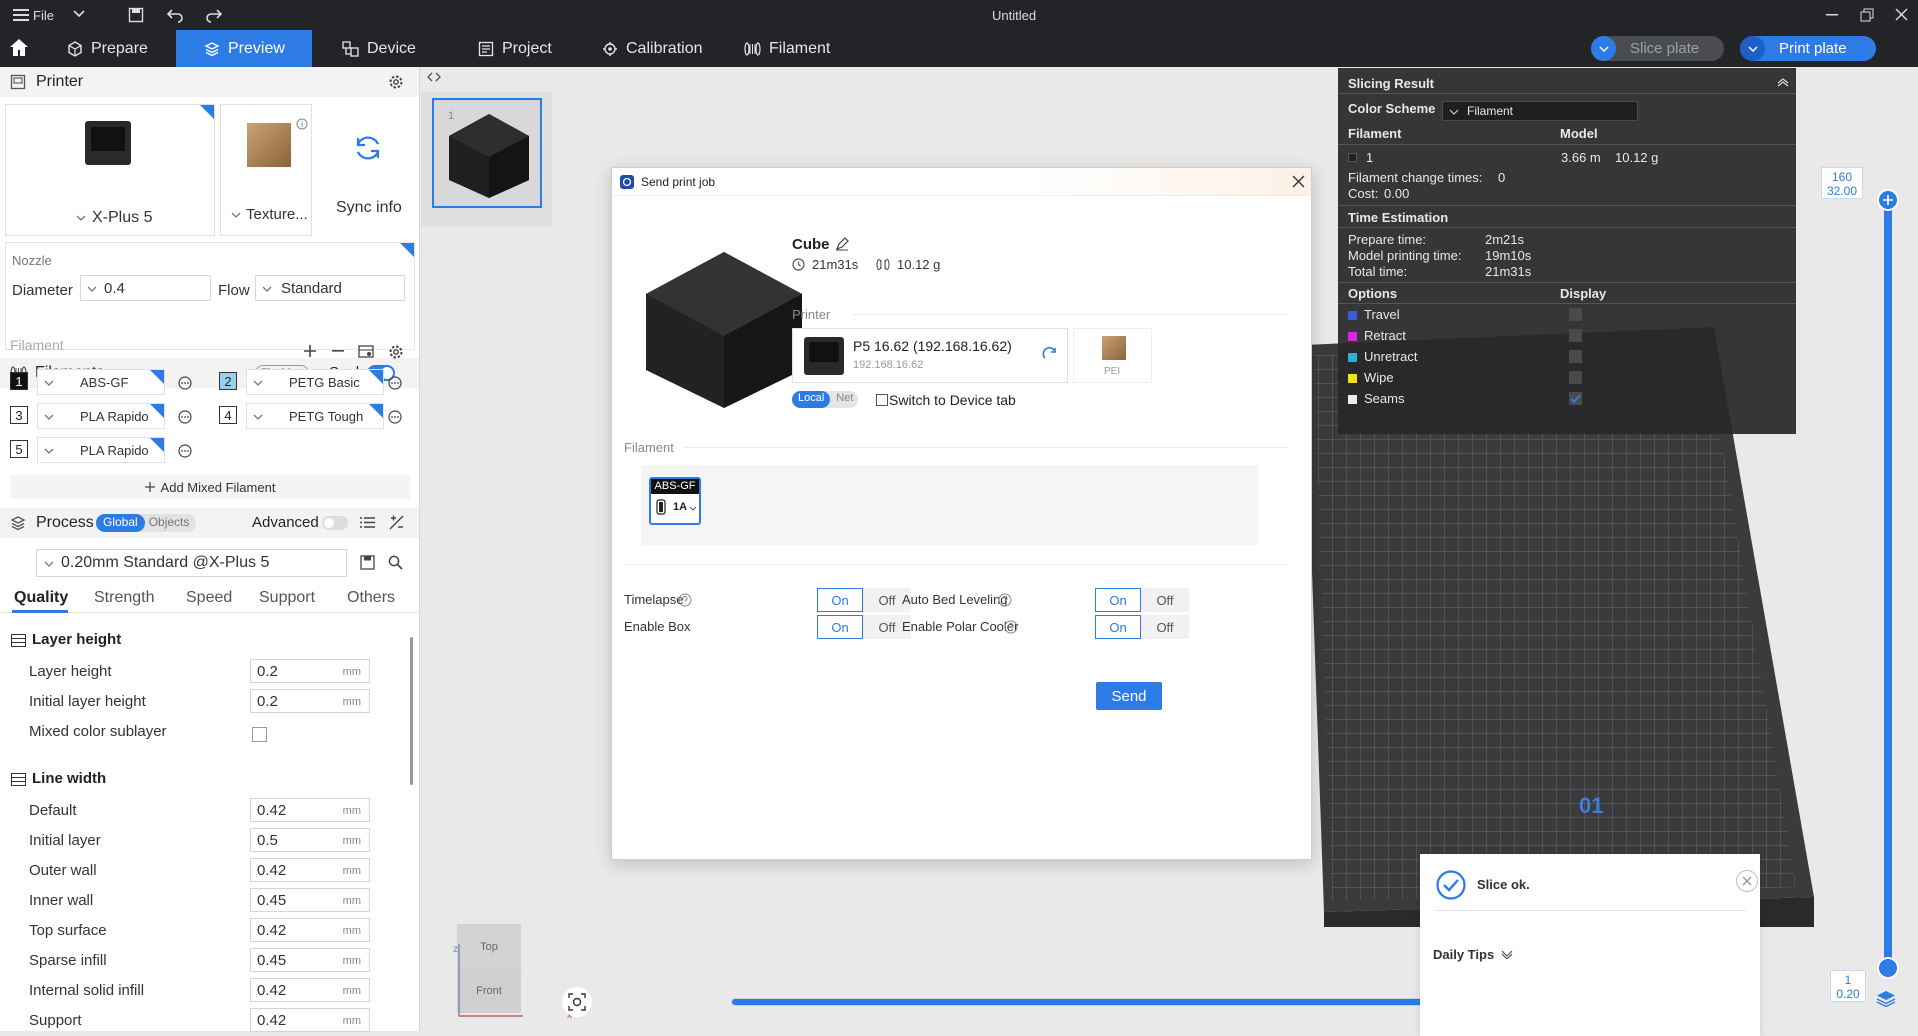 The height and width of the screenshot is (1036, 1918). Describe the element at coordinates (1165, 627) in the screenshot. I see `polar-cooler-off: Off` at that location.